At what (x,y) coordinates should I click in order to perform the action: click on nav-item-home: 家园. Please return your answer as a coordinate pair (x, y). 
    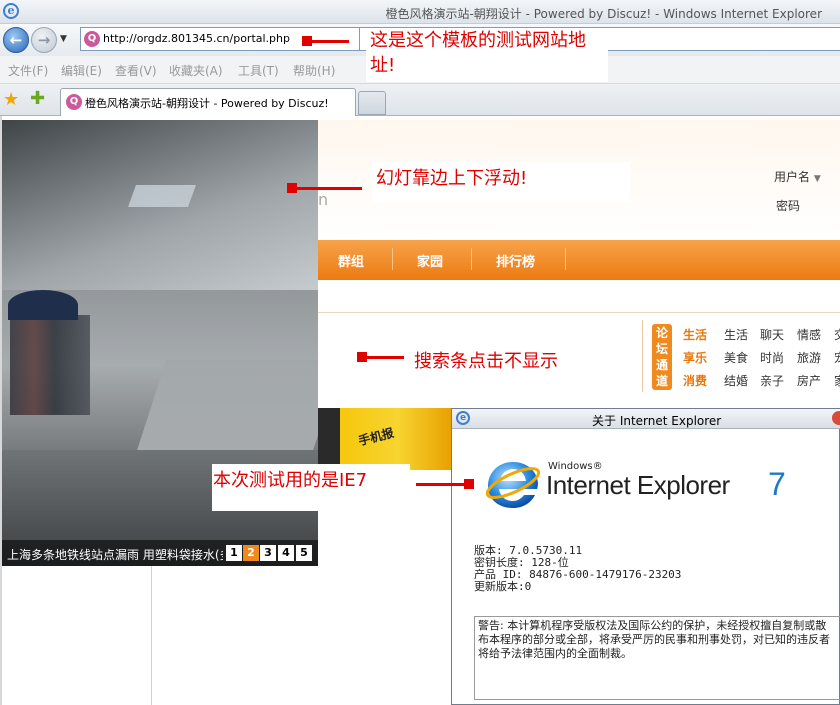
    Looking at the image, I should click on (430, 260).